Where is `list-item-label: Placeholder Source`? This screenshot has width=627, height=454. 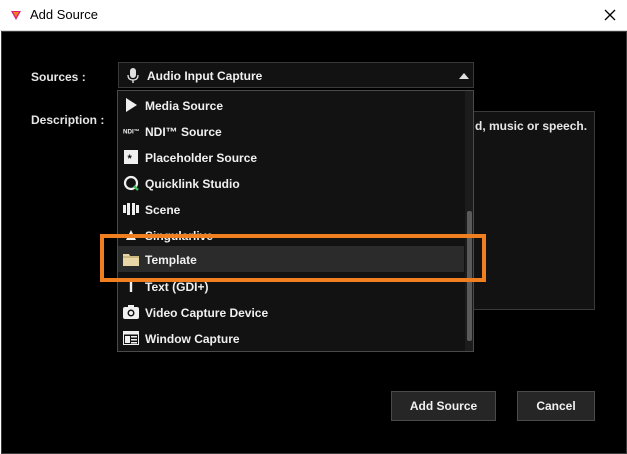 list-item-label: Placeholder Source is located at coordinates (201, 158).